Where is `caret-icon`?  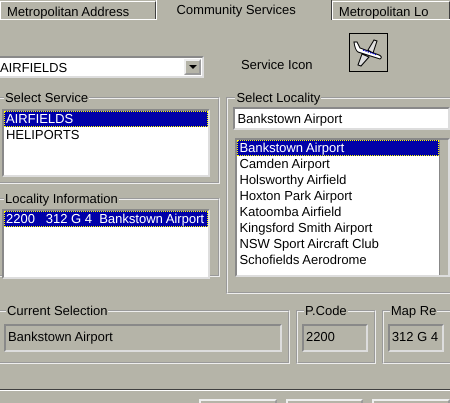
caret-icon is located at coordinates (192, 67).